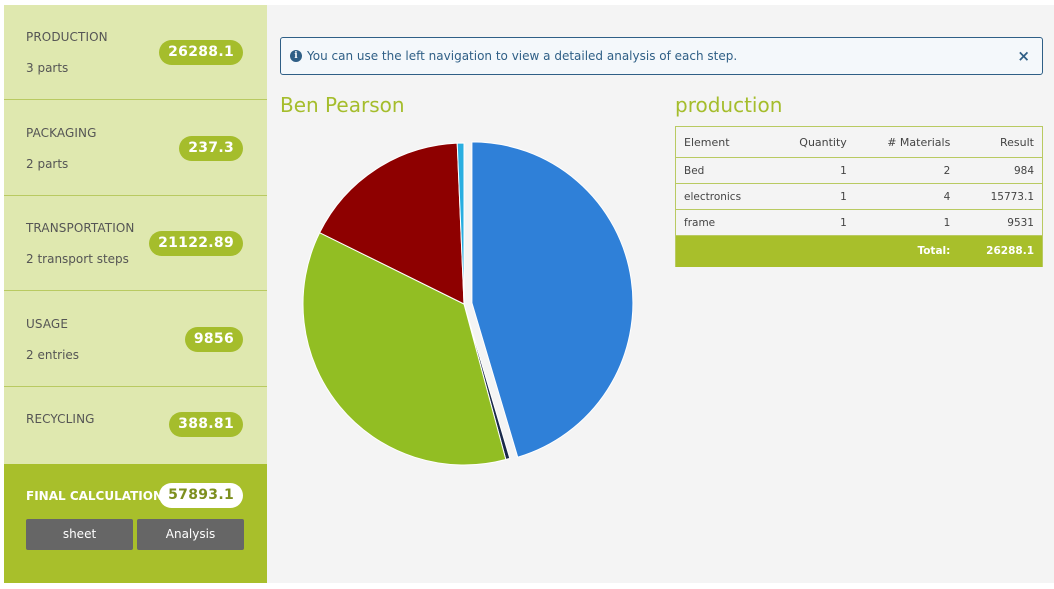 This screenshot has width=1054, height=589. Describe the element at coordinates (906, 196) in the screenshot. I see `cell-materials: 4` at that location.